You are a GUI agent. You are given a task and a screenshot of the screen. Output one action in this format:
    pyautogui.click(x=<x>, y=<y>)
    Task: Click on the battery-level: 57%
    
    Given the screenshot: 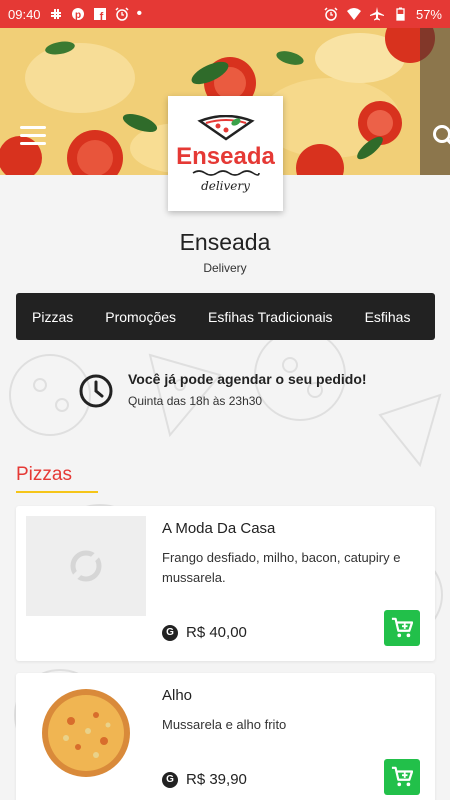 What is the action you would take?
    pyautogui.click(x=428, y=14)
    